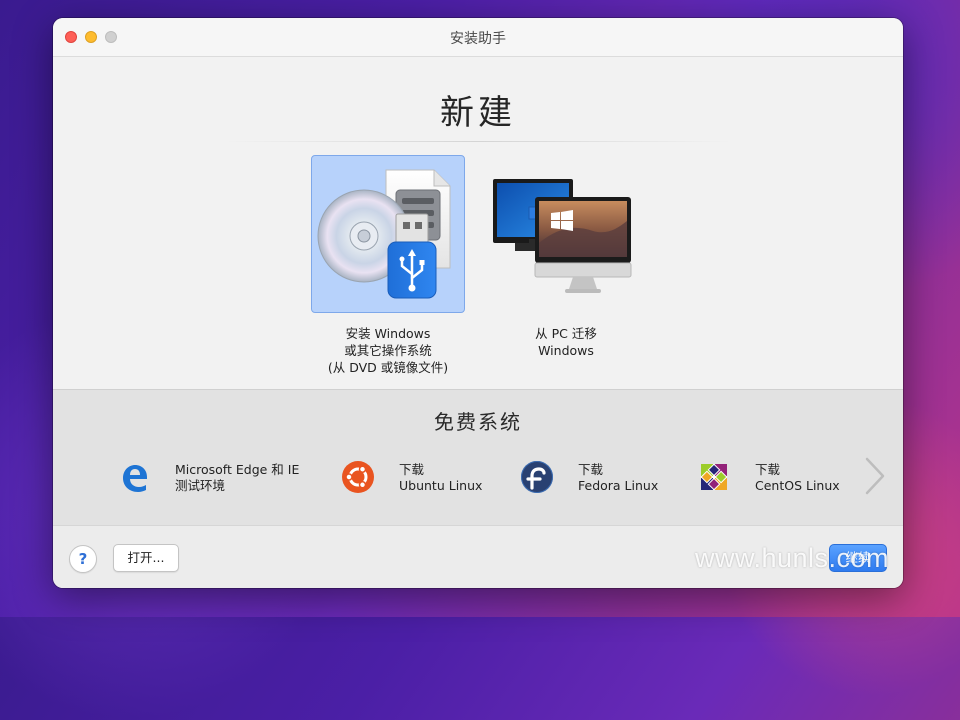 The height and width of the screenshot is (720, 960). Describe the element at coordinates (792, 558) in the screenshot. I see `watermark: www.hunls.com` at that location.